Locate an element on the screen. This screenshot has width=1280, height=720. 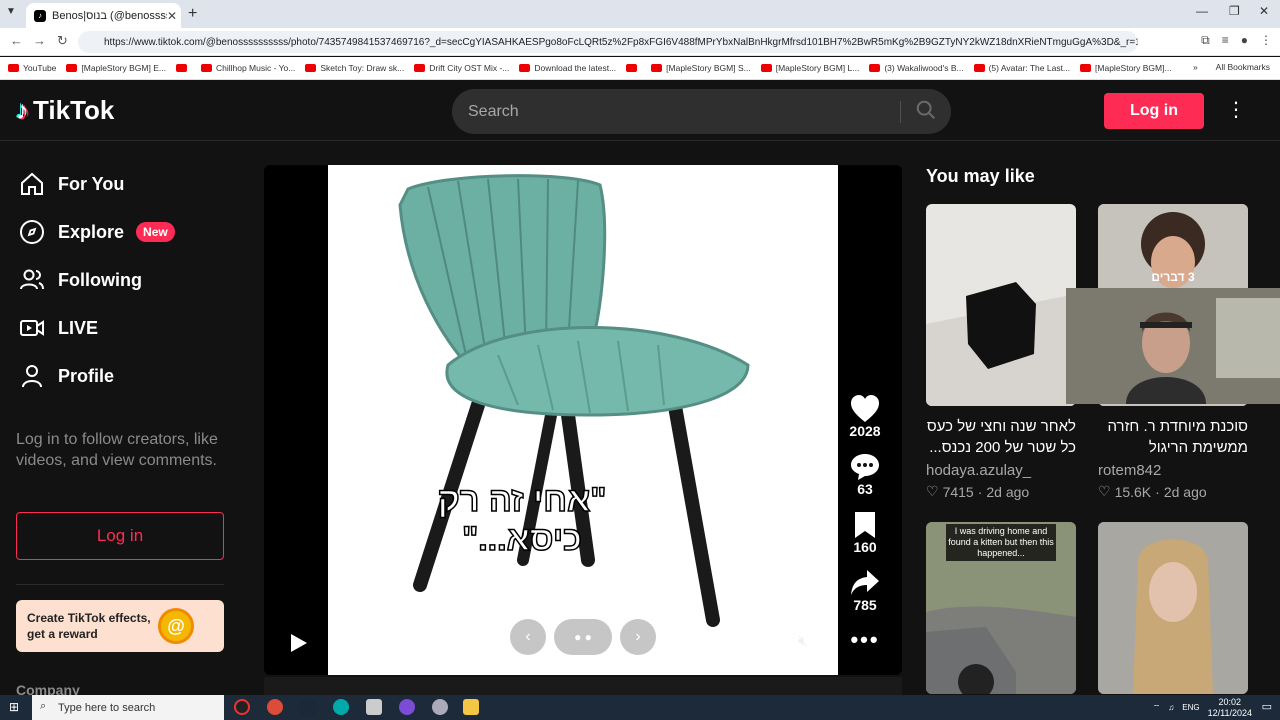
login-button-sidebar: Log in is located at coordinates (120, 536).